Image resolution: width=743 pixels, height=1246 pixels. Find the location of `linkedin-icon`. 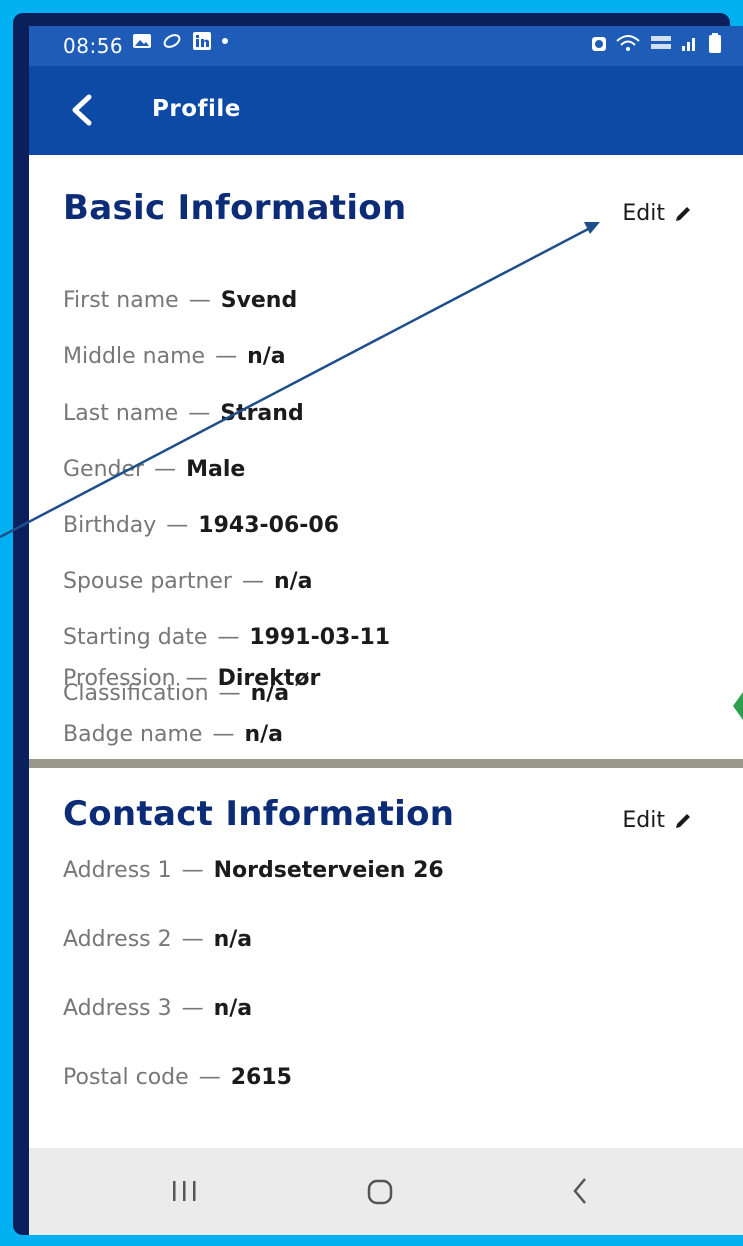

linkedin-icon is located at coordinates (202, 41).